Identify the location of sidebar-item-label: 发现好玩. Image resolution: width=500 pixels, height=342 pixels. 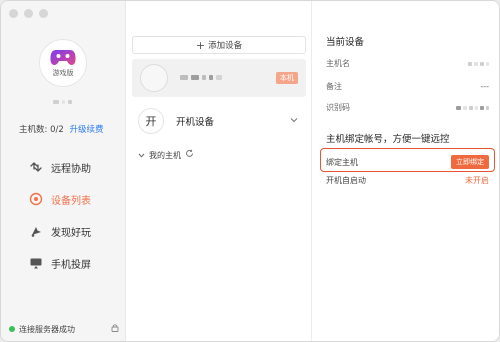
(71, 233).